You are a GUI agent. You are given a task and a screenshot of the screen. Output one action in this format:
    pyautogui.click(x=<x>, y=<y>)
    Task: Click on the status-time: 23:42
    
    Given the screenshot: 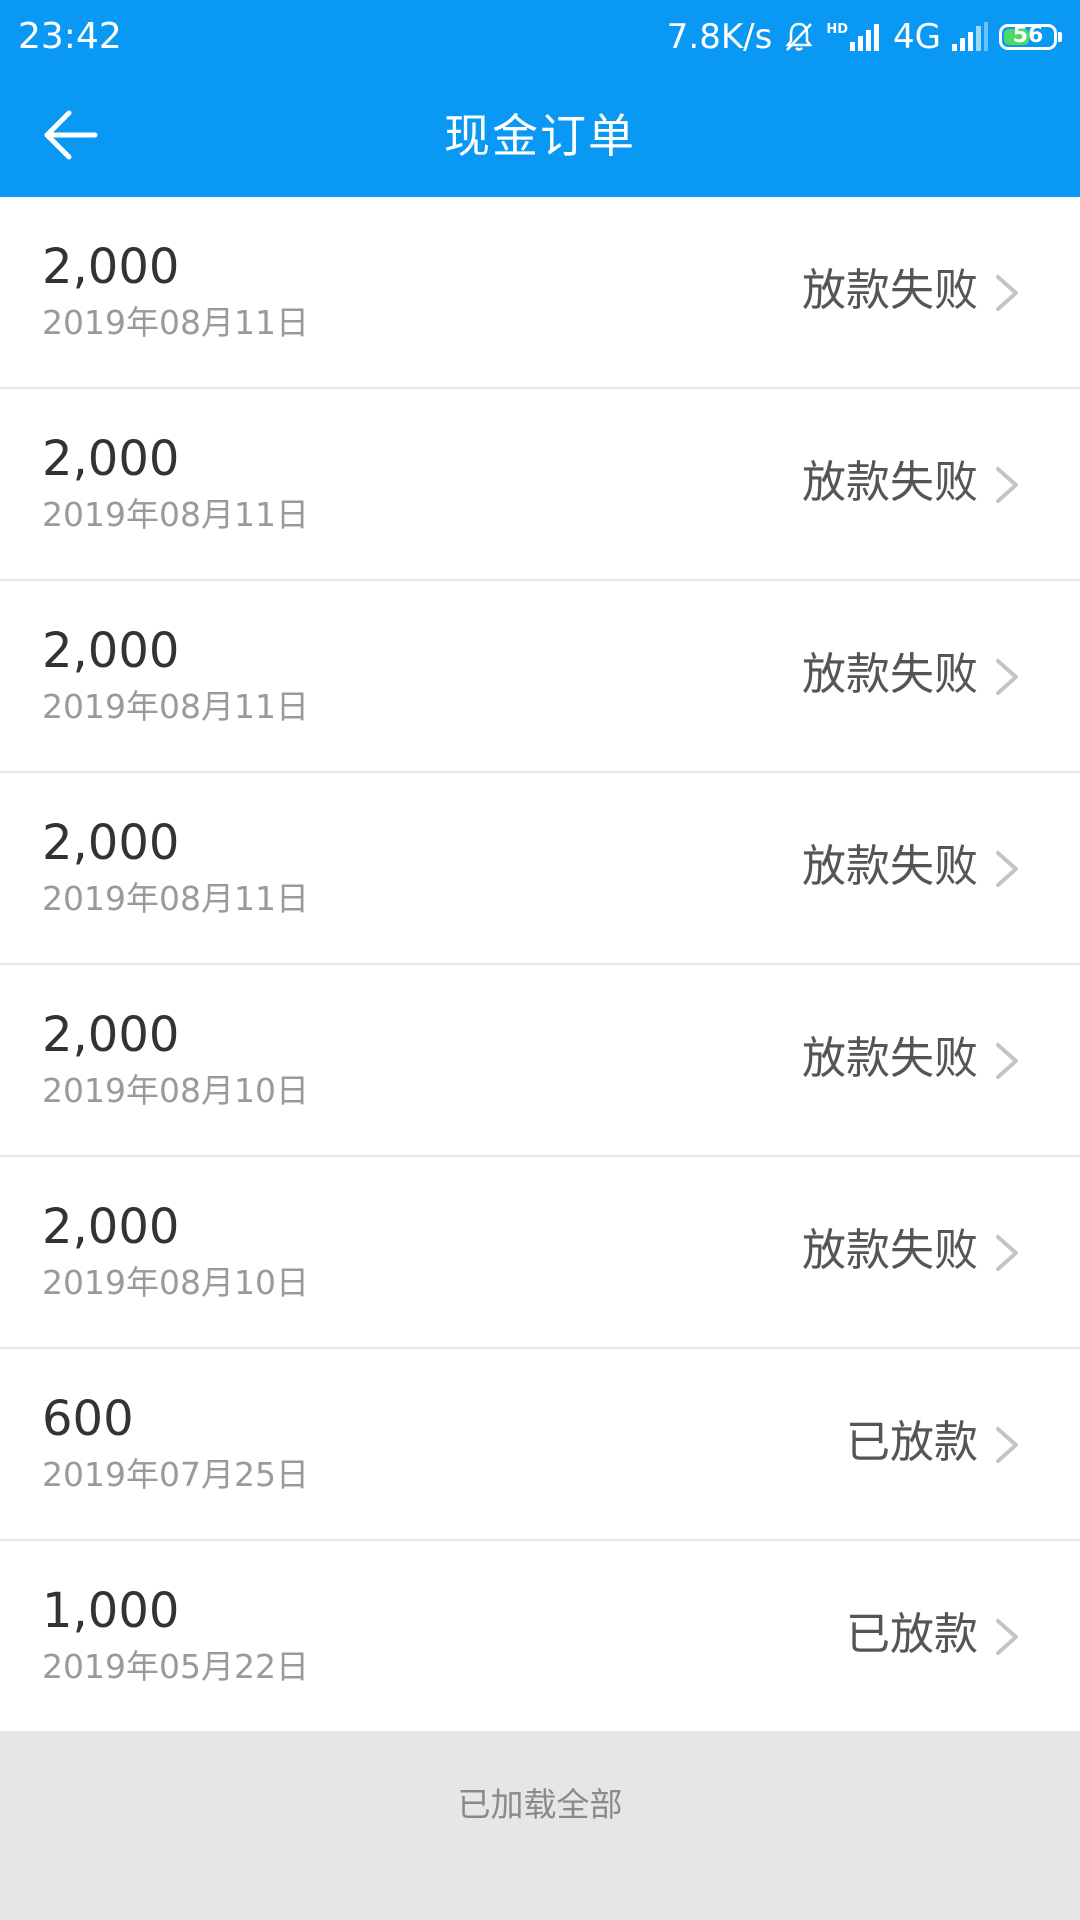 What is the action you would take?
    pyautogui.click(x=70, y=36)
    